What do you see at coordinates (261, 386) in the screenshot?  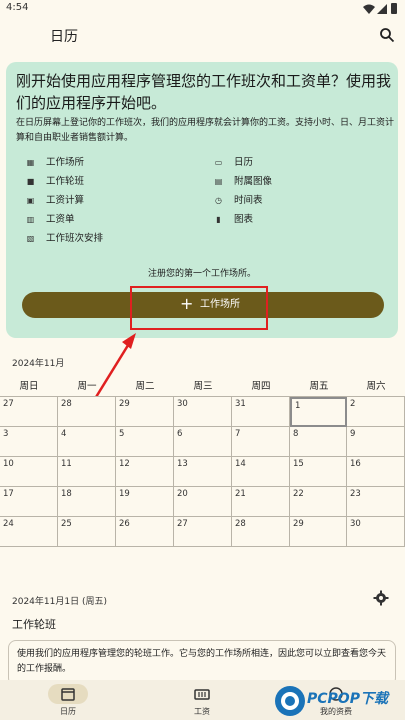 I see `weekday-thu: 周四` at bounding box center [261, 386].